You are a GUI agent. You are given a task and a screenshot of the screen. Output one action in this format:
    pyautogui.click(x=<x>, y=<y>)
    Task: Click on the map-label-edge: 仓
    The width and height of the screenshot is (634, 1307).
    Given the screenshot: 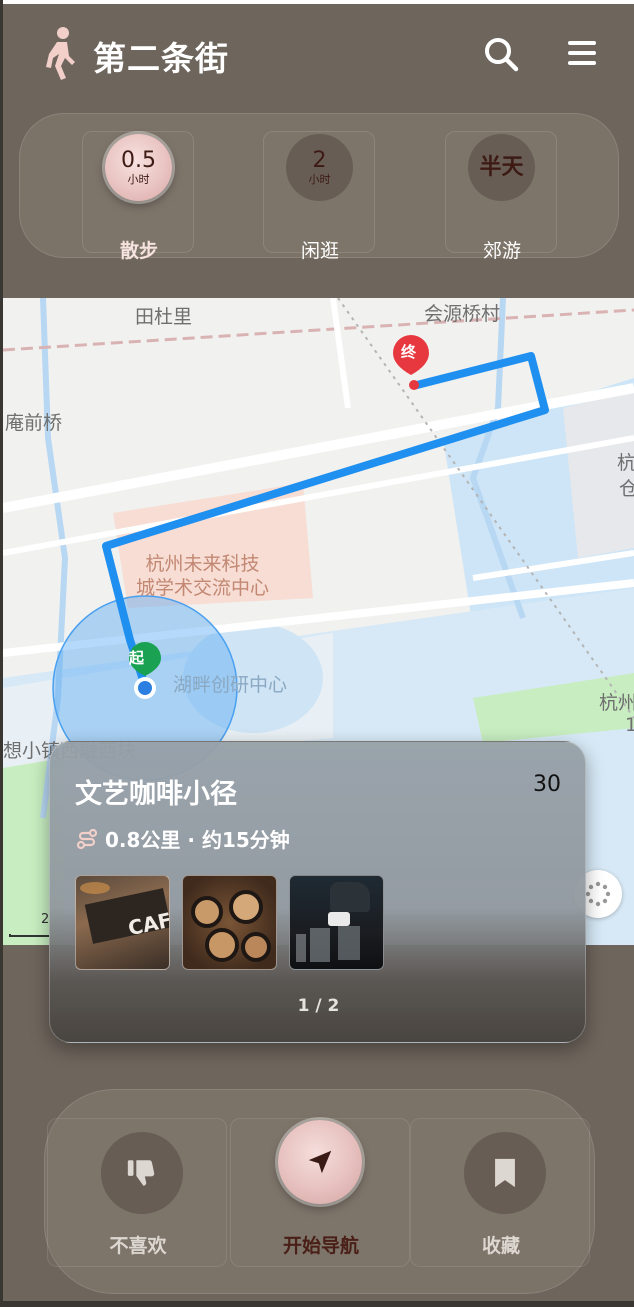 What is the action you would take?
    pyautogui.click(x=626, y=489)
    